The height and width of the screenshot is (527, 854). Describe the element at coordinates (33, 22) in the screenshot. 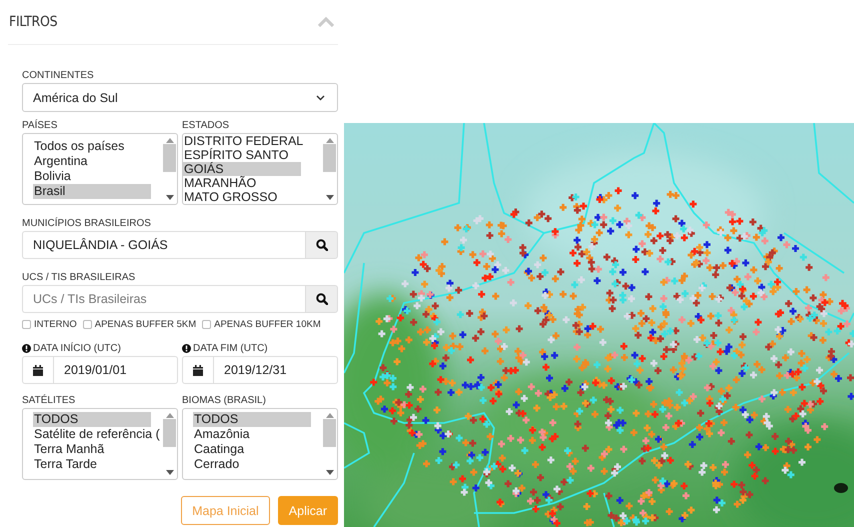

I see `panel-title: FILTROS` at that location.